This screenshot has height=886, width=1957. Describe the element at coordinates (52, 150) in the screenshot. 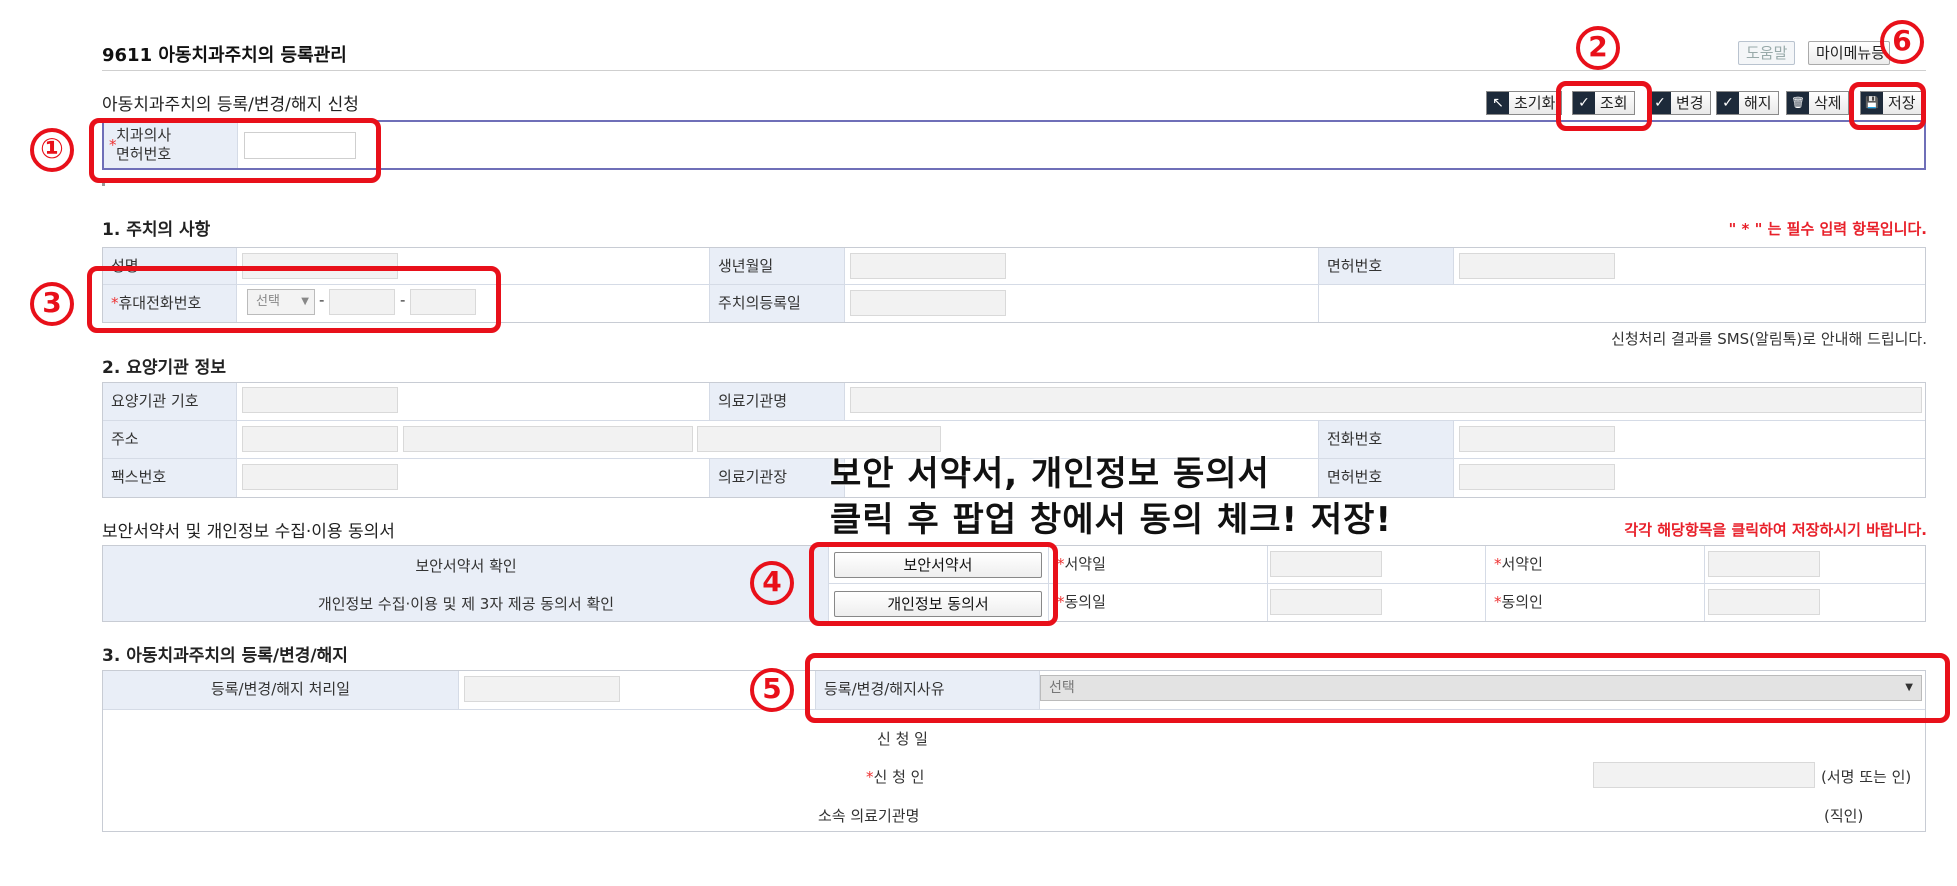

I see `step-1-marker: ①` at that location.